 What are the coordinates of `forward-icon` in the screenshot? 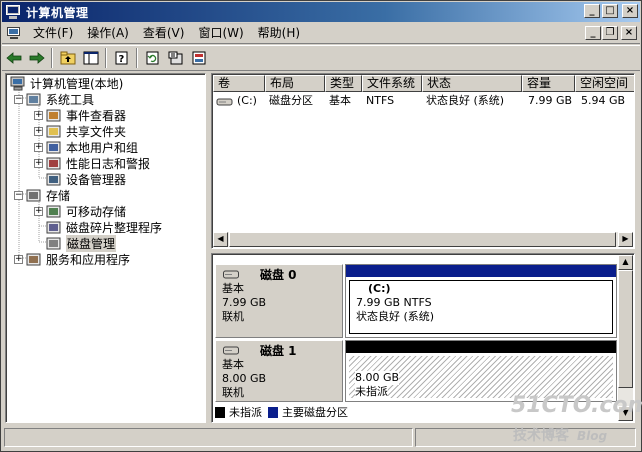 It's located at (37, 58).